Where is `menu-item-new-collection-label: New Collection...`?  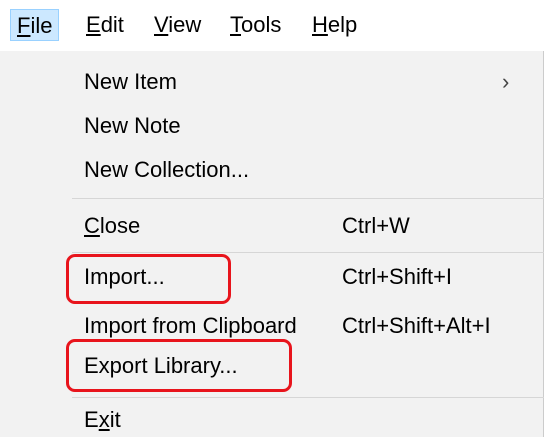
menu-item-new-collection-label: New Collection... is located at coordinates (167, 169).